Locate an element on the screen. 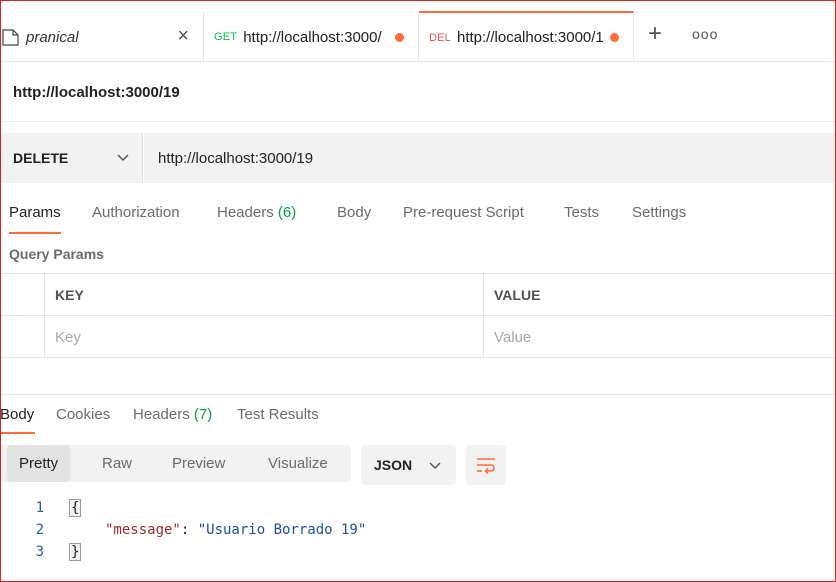 The image size is (836, 582). request-name: http://localhost:3000/19 is located at coordinates (96, 92).